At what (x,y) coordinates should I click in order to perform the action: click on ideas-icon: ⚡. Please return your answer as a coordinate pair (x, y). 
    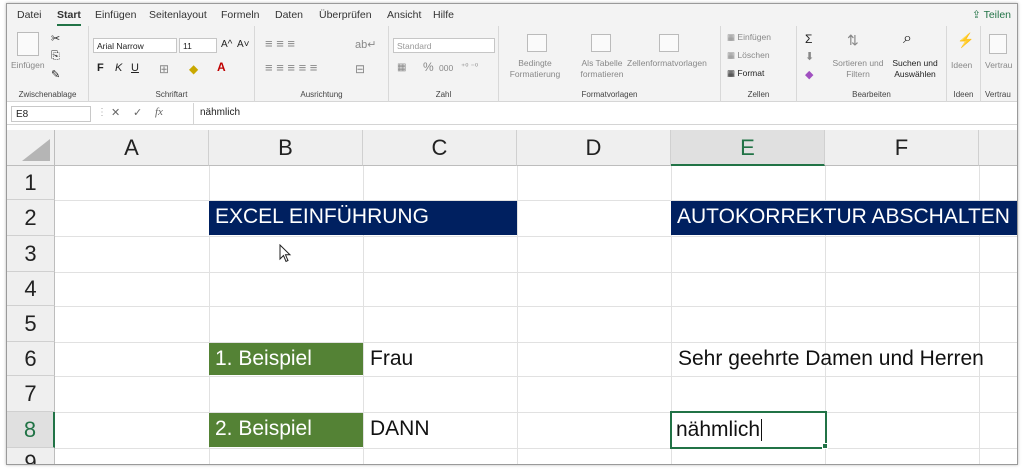
    Looking at the image, I should click on (965, 40).